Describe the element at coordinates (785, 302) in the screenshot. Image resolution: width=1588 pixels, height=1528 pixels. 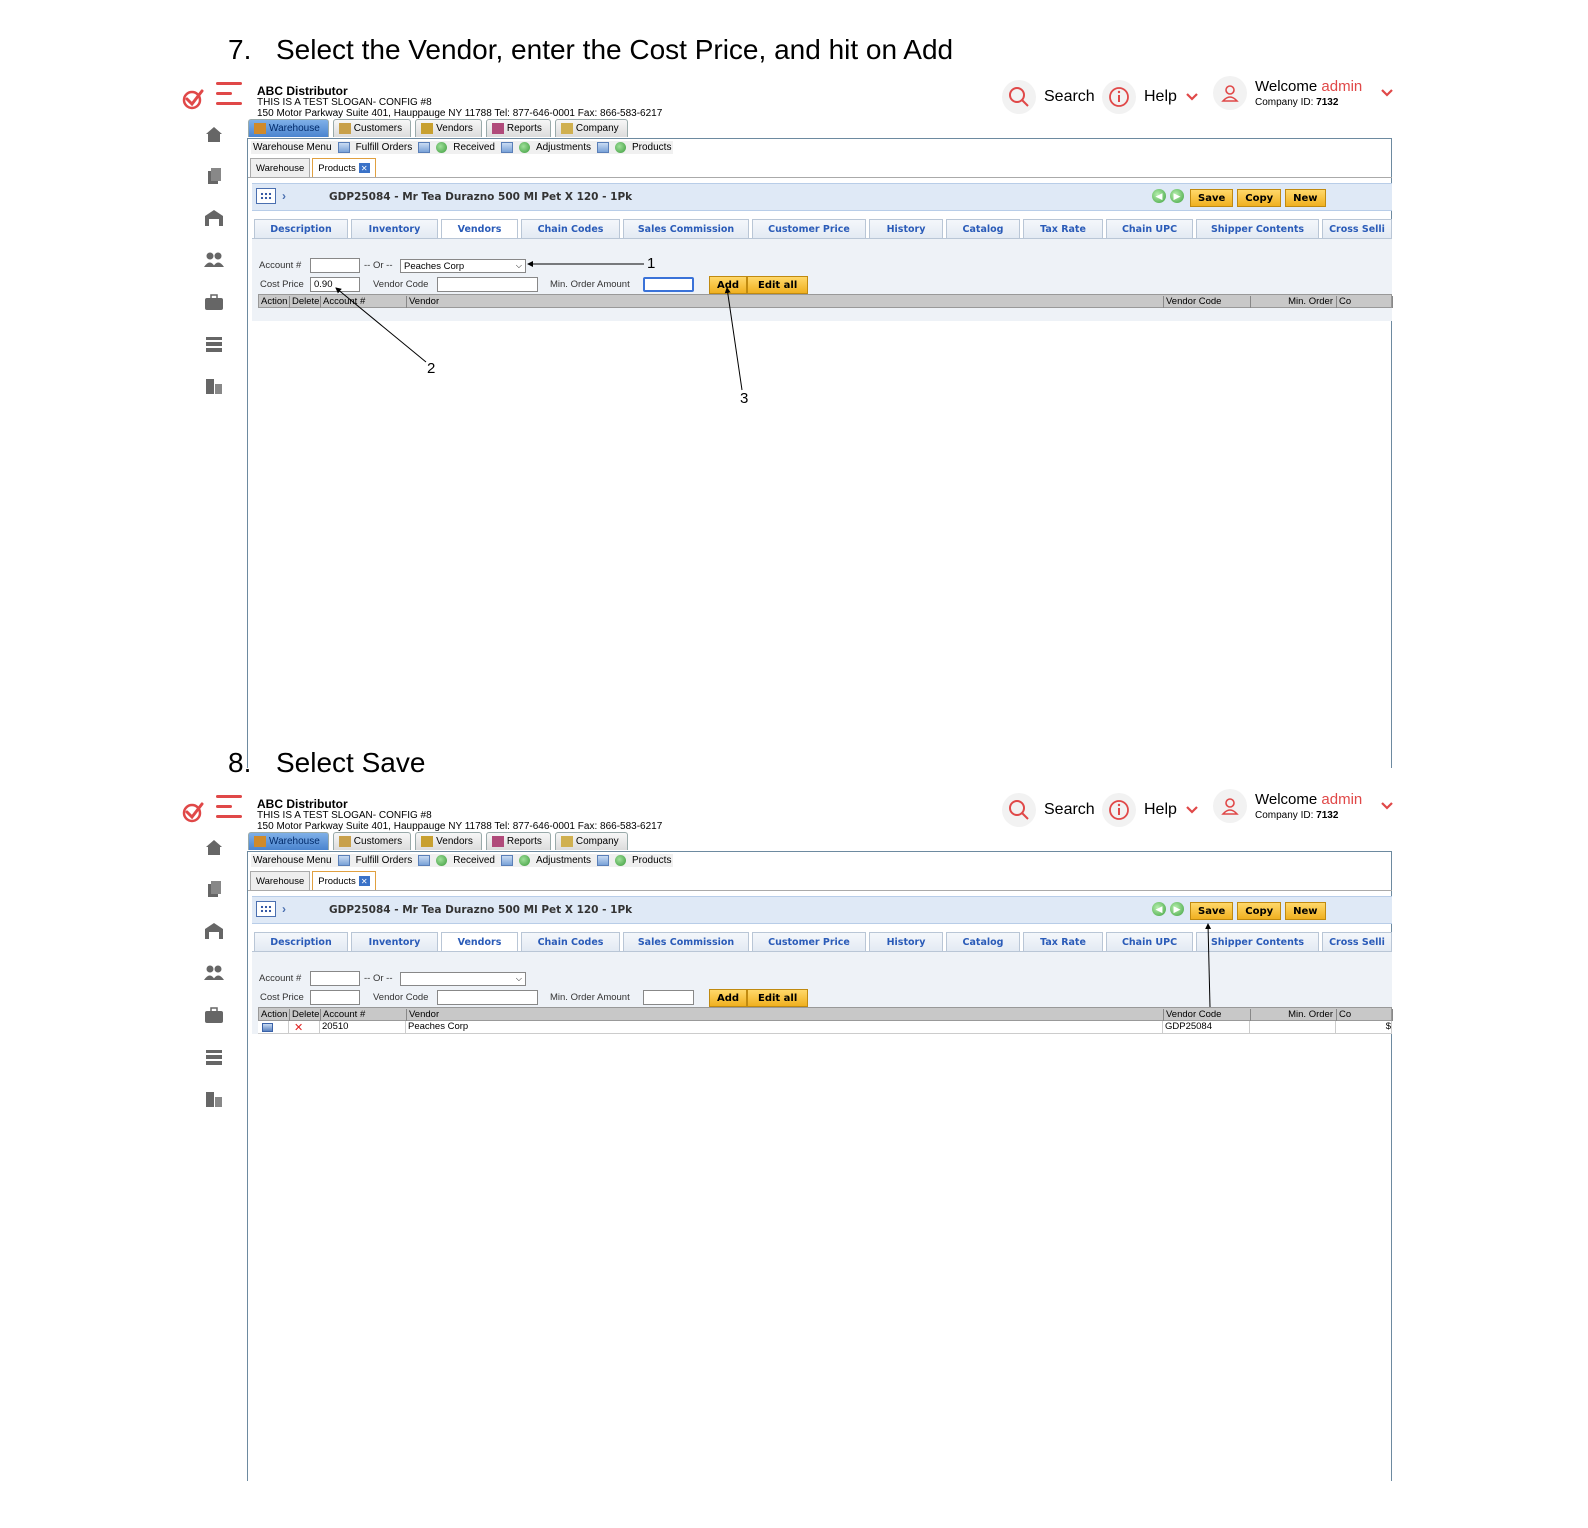
I see `column-header: Vendor` at that location.